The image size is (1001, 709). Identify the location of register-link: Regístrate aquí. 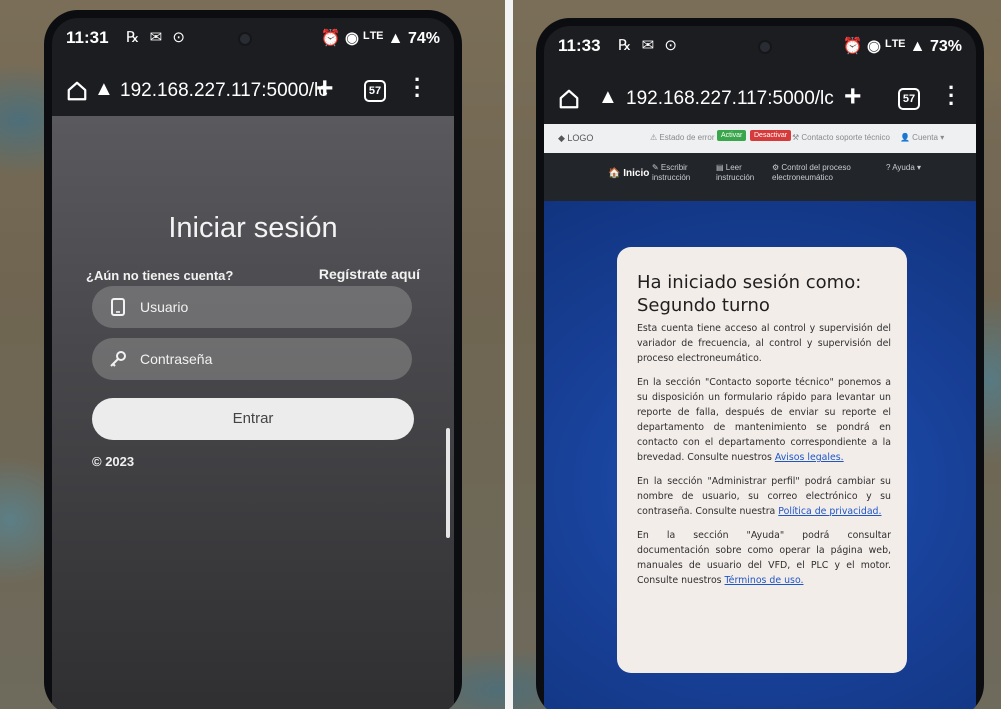
(369, 274).